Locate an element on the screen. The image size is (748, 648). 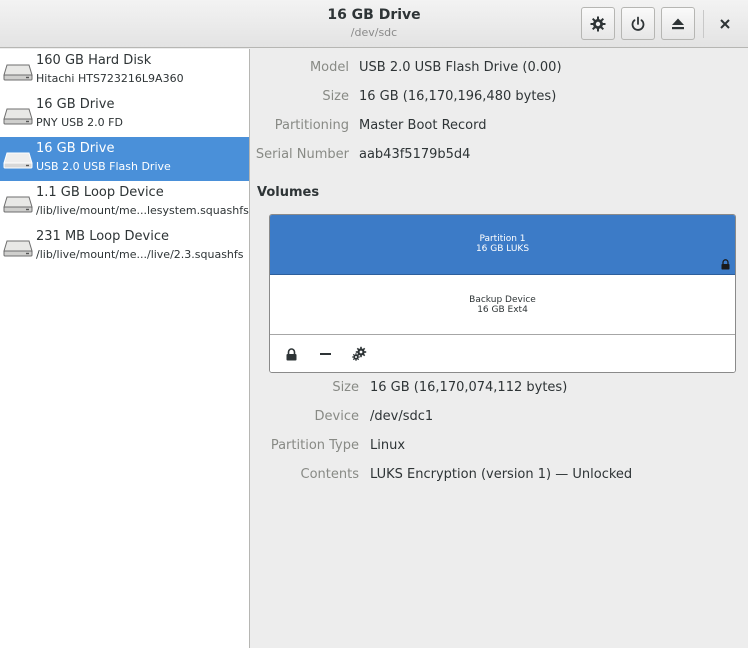
device-name: 231 MB Loop Device is located at coordinates (102, 236).